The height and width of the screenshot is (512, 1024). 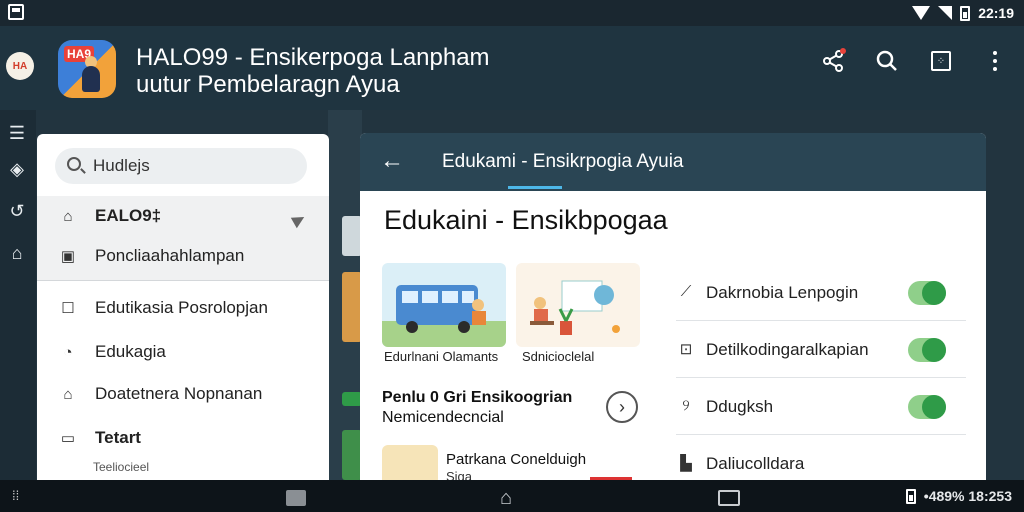 What do you see at coordinates (921, 13) in the screenshot?
I see `wifi-icon` at bounding box center [921, 13].